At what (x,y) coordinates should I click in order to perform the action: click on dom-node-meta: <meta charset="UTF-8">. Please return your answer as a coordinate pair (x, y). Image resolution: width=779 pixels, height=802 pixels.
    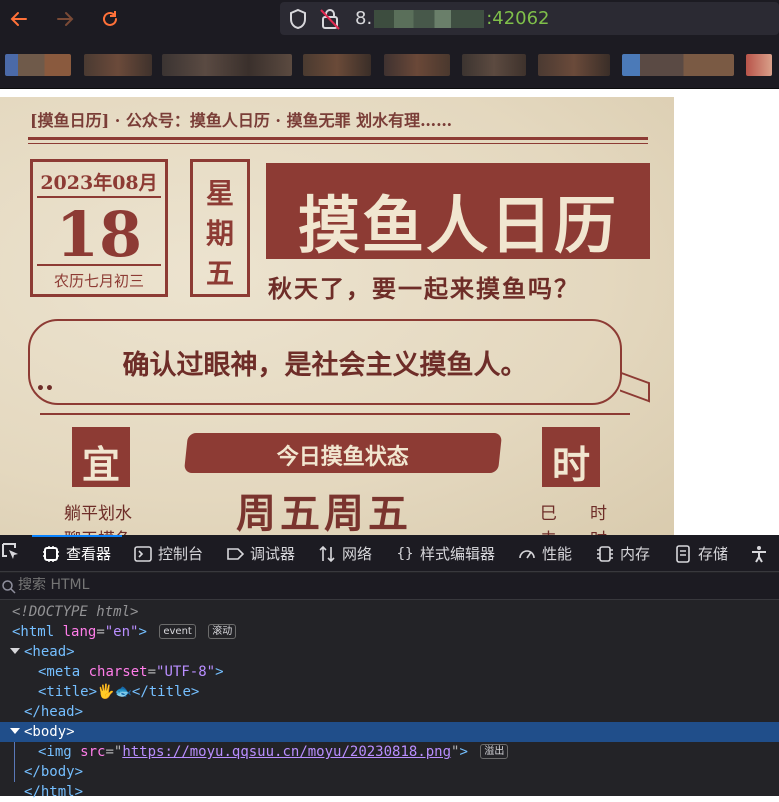
    Looking at the image, I should click on (389, 672).